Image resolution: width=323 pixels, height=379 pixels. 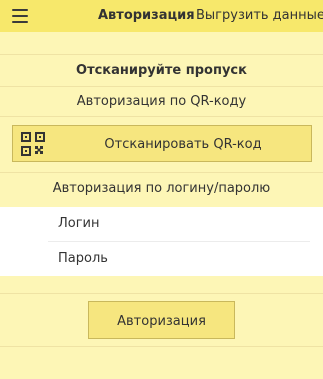 I want to click on login-submit-label: Авторизация, so click(x=161, y=321).